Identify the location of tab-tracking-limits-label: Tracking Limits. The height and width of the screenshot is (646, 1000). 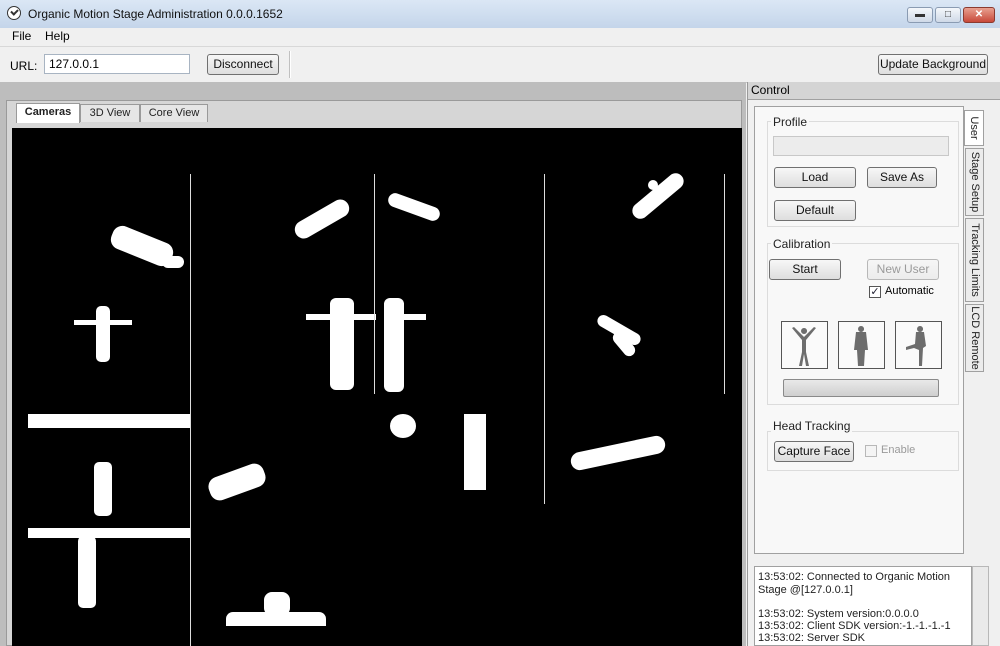
(974, 260).